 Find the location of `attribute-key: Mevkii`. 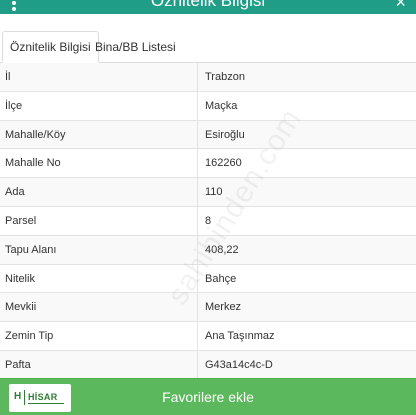

attribute-key: Mevkii is located at coordinates (21, 307).